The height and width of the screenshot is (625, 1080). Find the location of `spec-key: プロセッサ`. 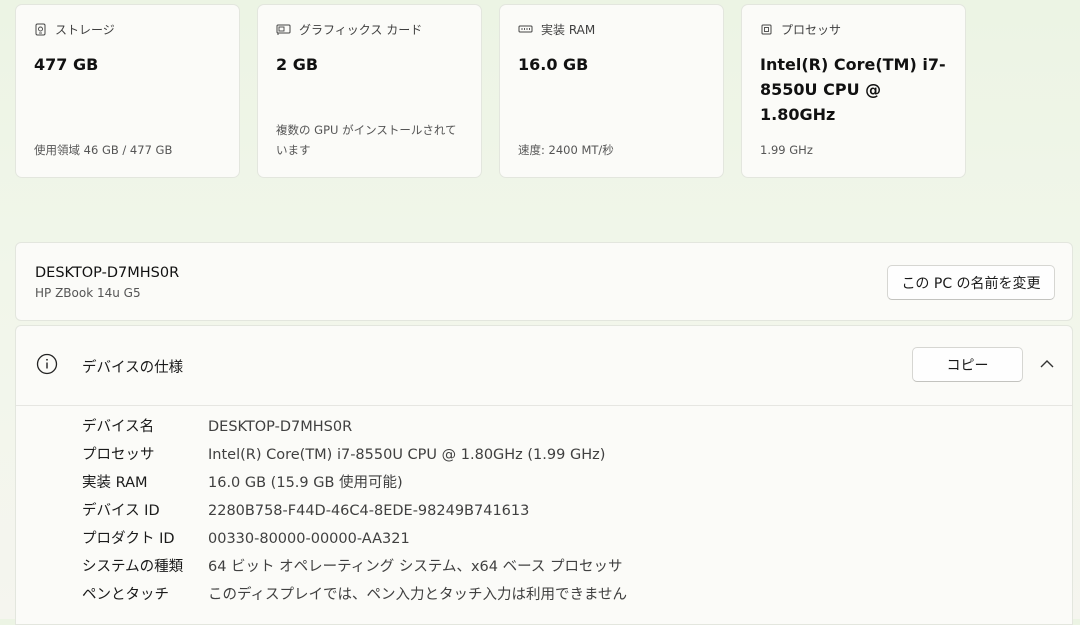

spec-key: プロセッサ is located at coordinates (118, 455).